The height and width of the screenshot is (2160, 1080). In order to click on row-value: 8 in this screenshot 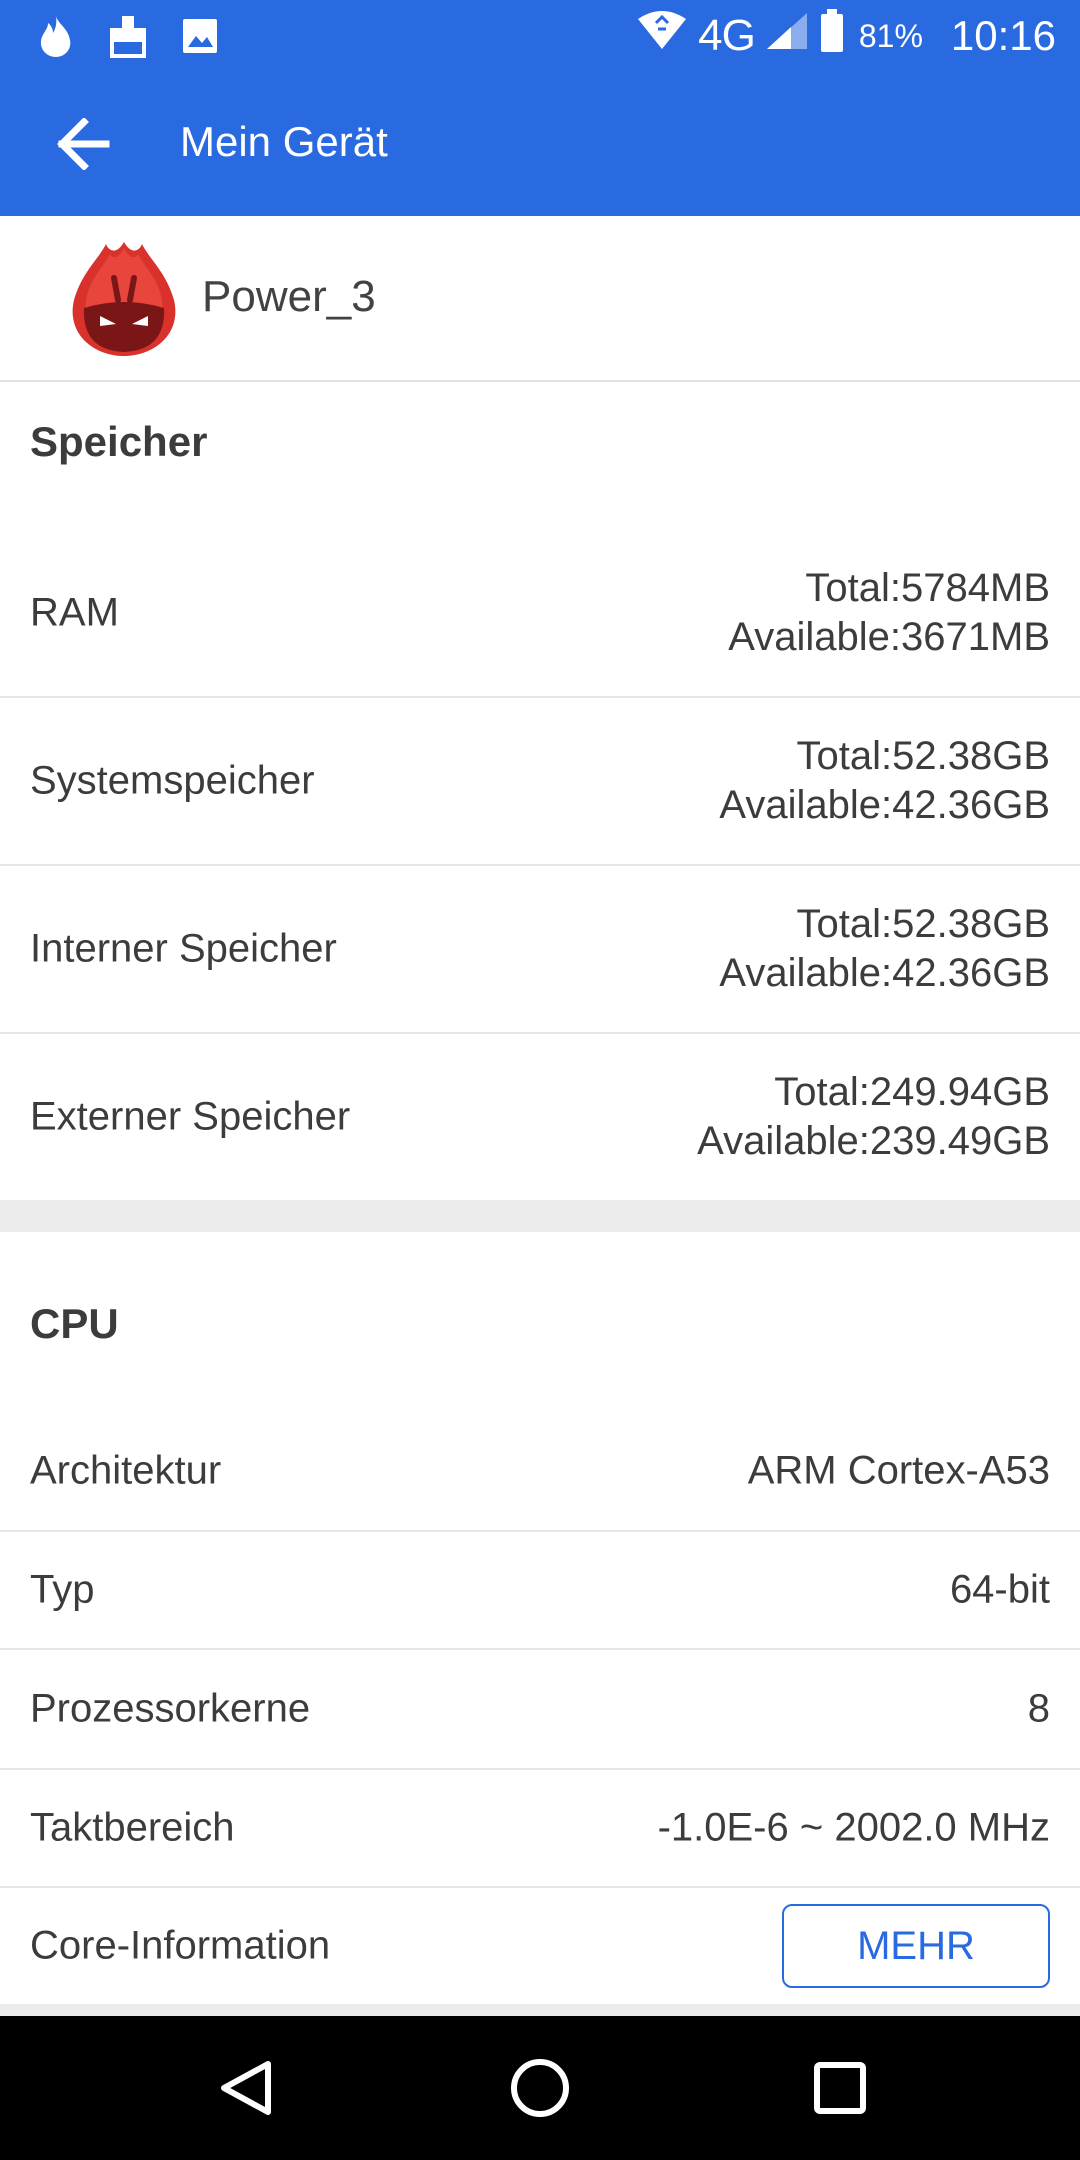, I will do `click(1038, 1708)`.